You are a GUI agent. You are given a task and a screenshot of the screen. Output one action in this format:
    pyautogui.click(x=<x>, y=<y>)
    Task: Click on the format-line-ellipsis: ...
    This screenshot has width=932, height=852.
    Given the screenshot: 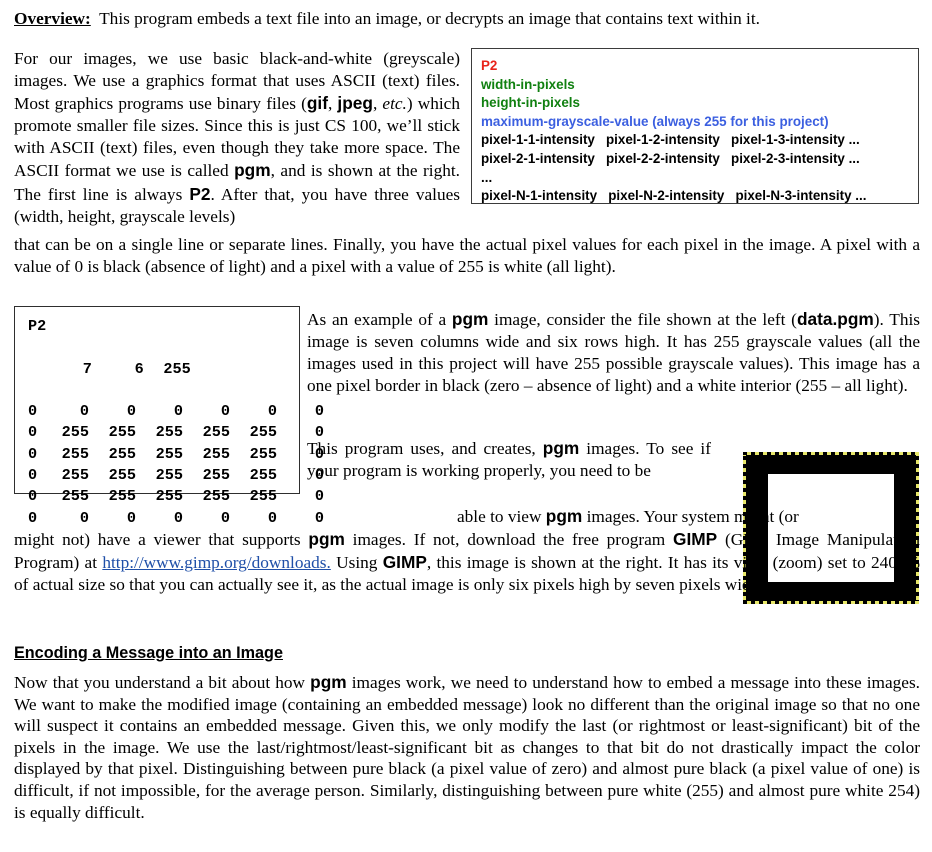 What is the action you would take?
    pyautogui.click(x=487, y=177)
    